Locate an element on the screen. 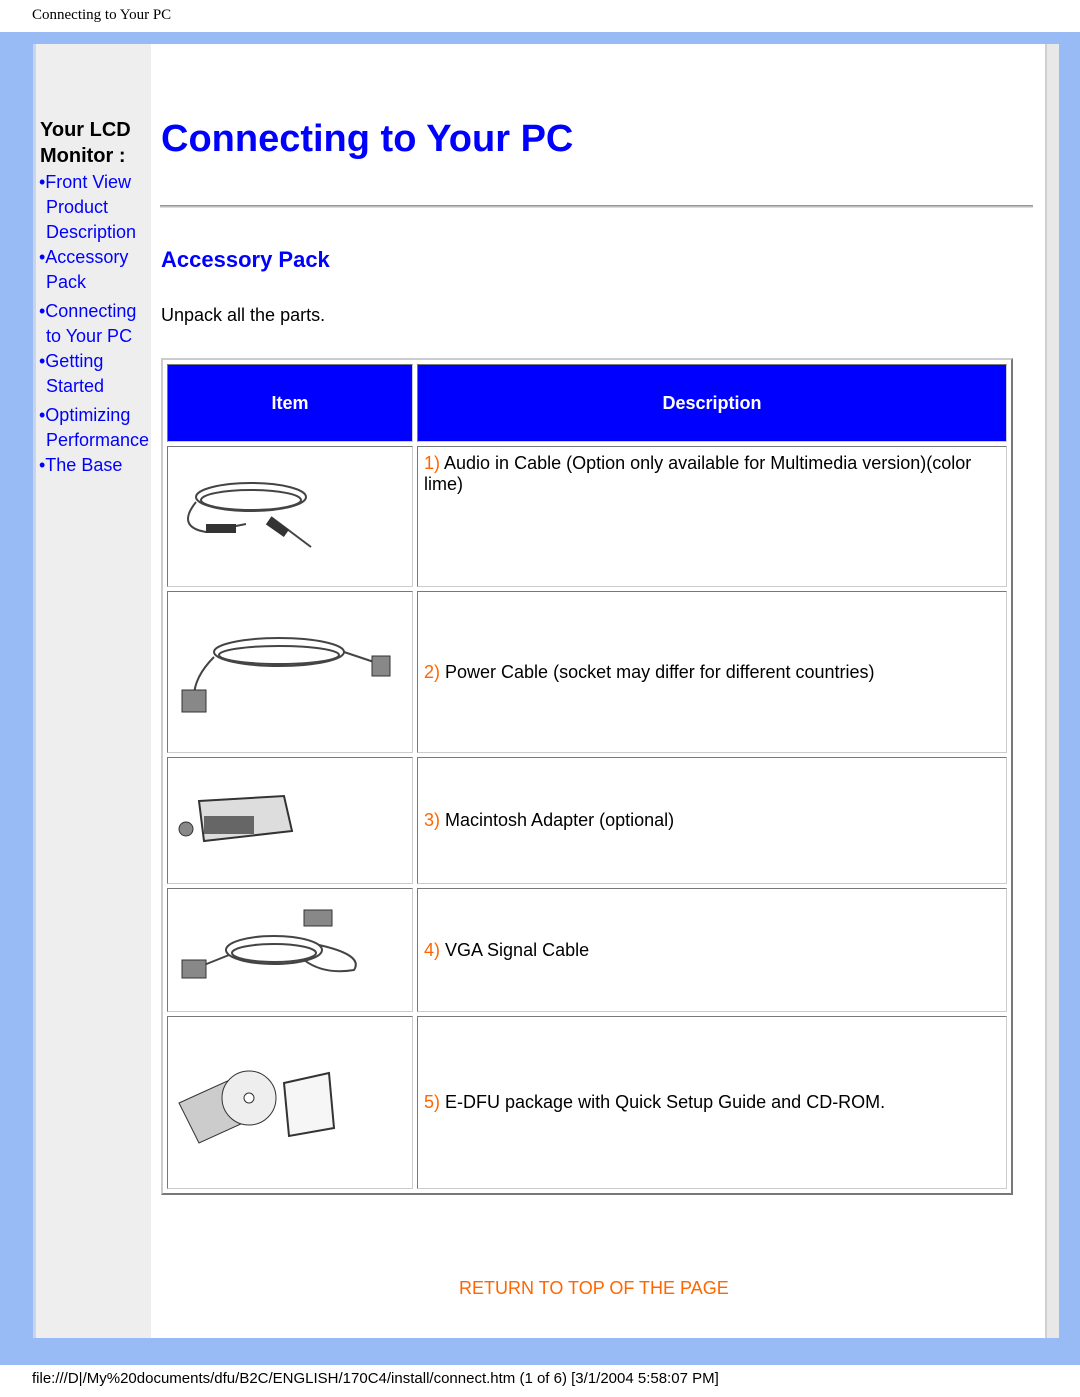 This screenshot has width=1080, height=1397. document-title: Connecting to Your PC is located at coordinates (102, 15).